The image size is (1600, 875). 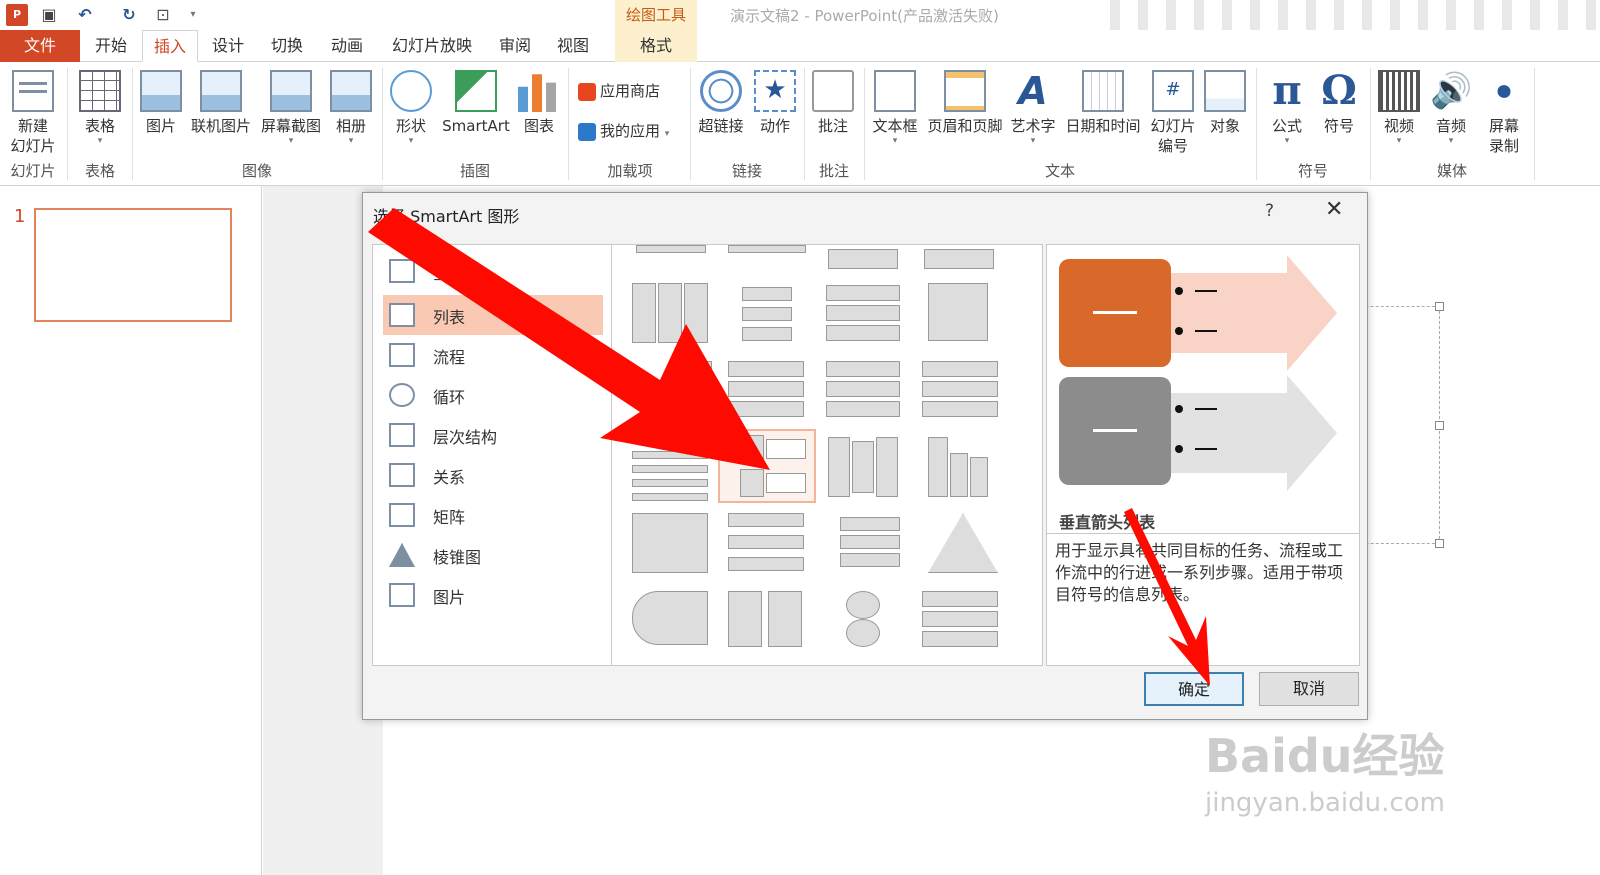 What do you see at coordinates (539, 93) in the screenshot?
I see `chart-icon` at bounding box center [539, 93].